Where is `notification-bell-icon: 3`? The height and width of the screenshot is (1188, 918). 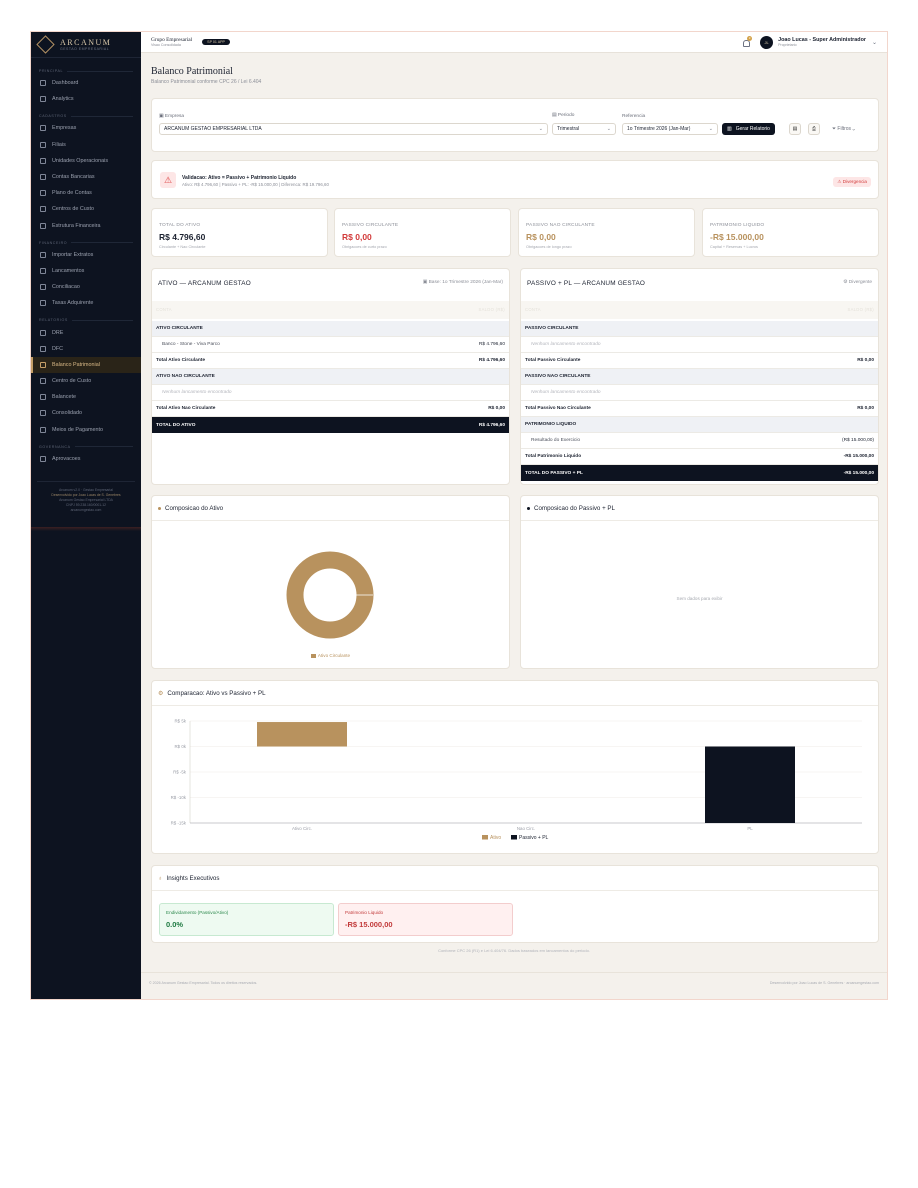
notification-bell-icon: 3 is located at coordinates (747, 41).